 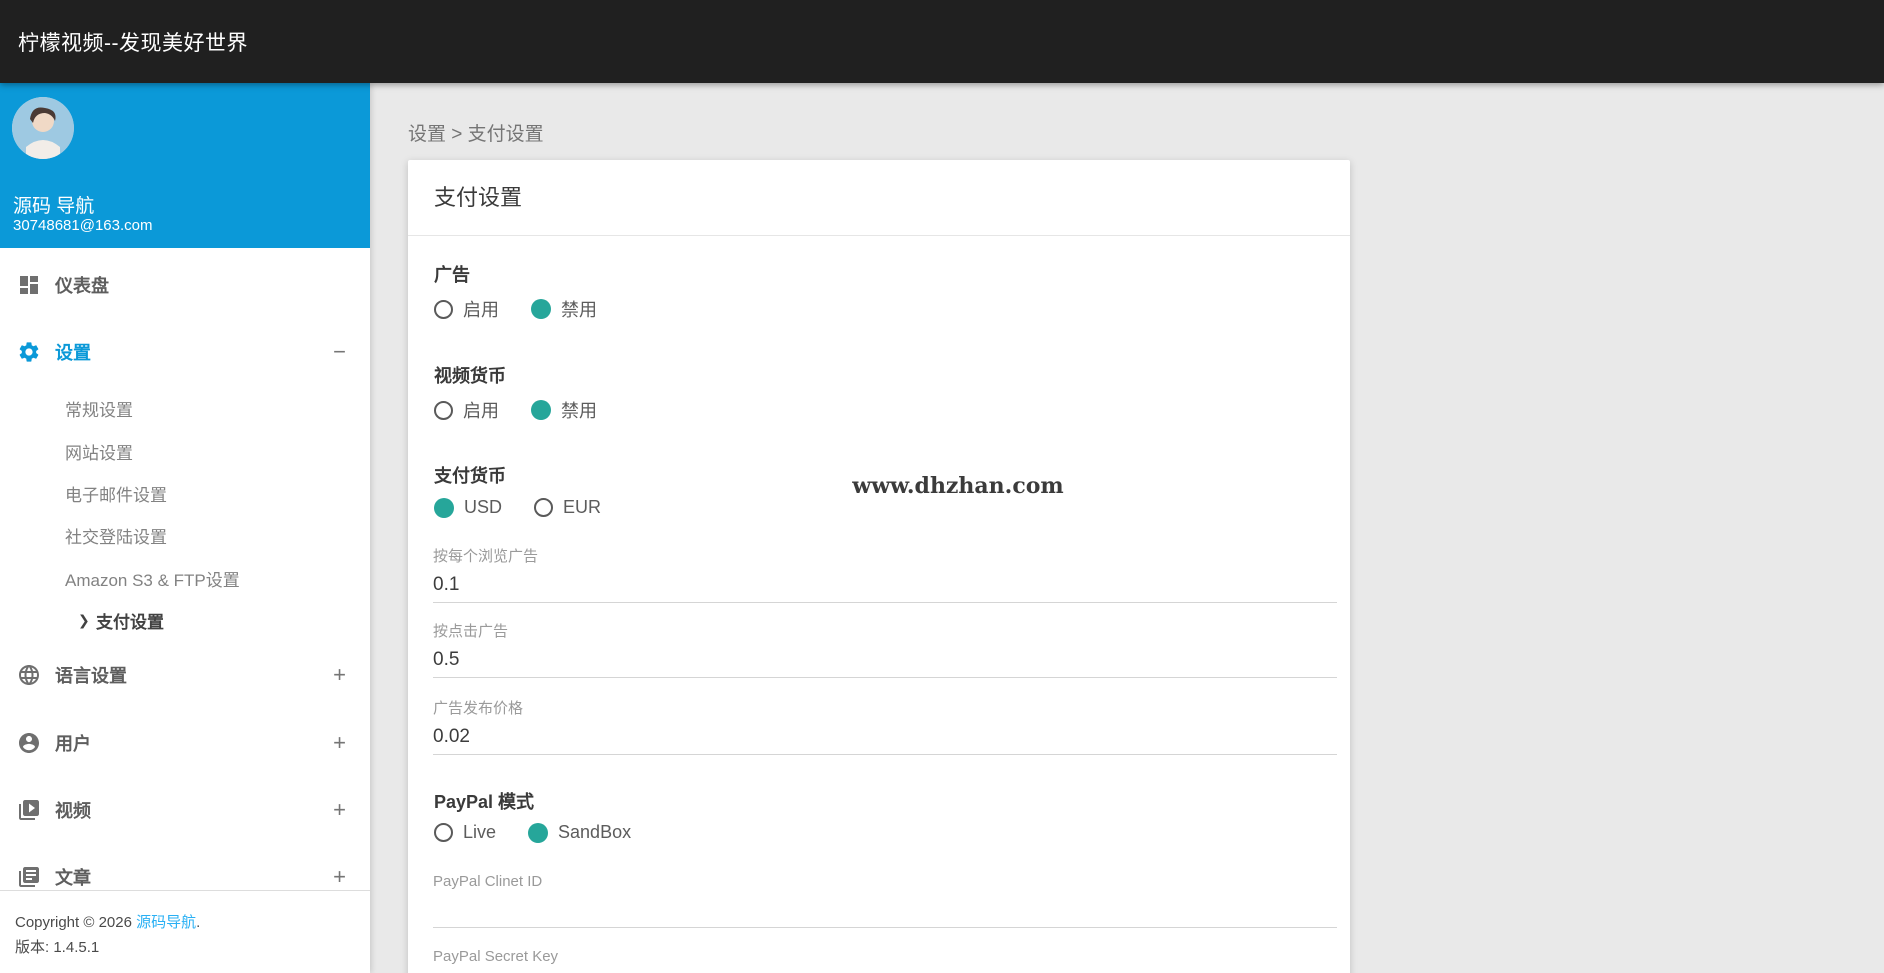 I want to click on sidebar-item-language-settings: 语言设置 +, so click(x=185, y=675).